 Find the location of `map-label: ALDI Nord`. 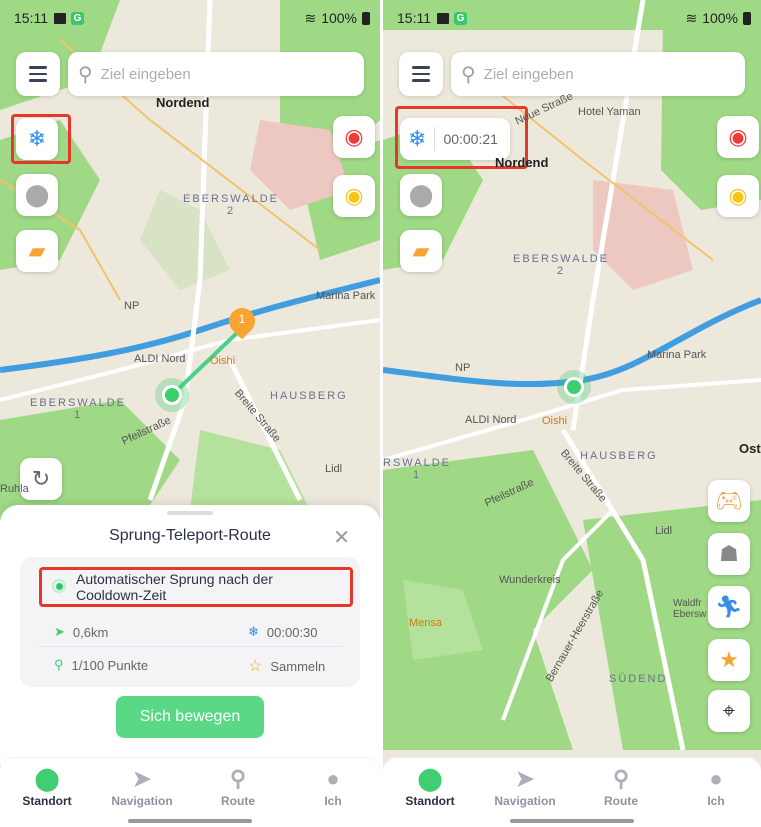

map-label: ALDI Nord is located at coordinates (160, 359).